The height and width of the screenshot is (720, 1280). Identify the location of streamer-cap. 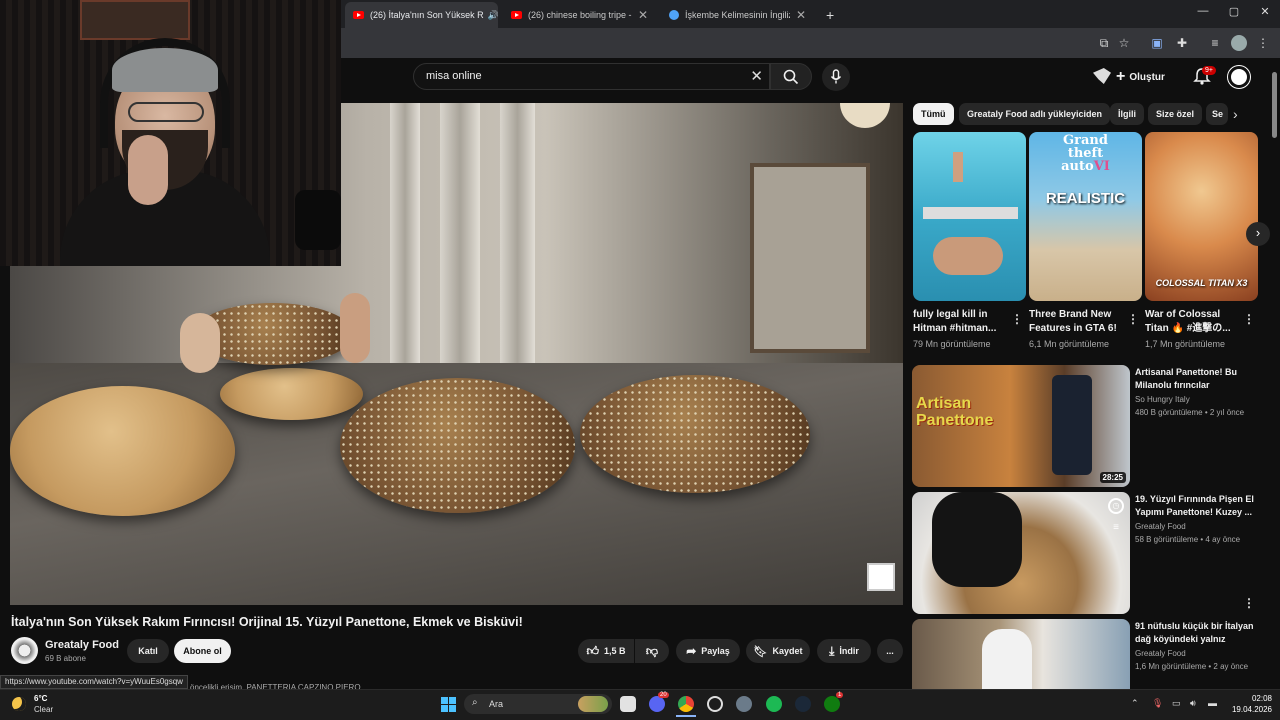
(165, 70).